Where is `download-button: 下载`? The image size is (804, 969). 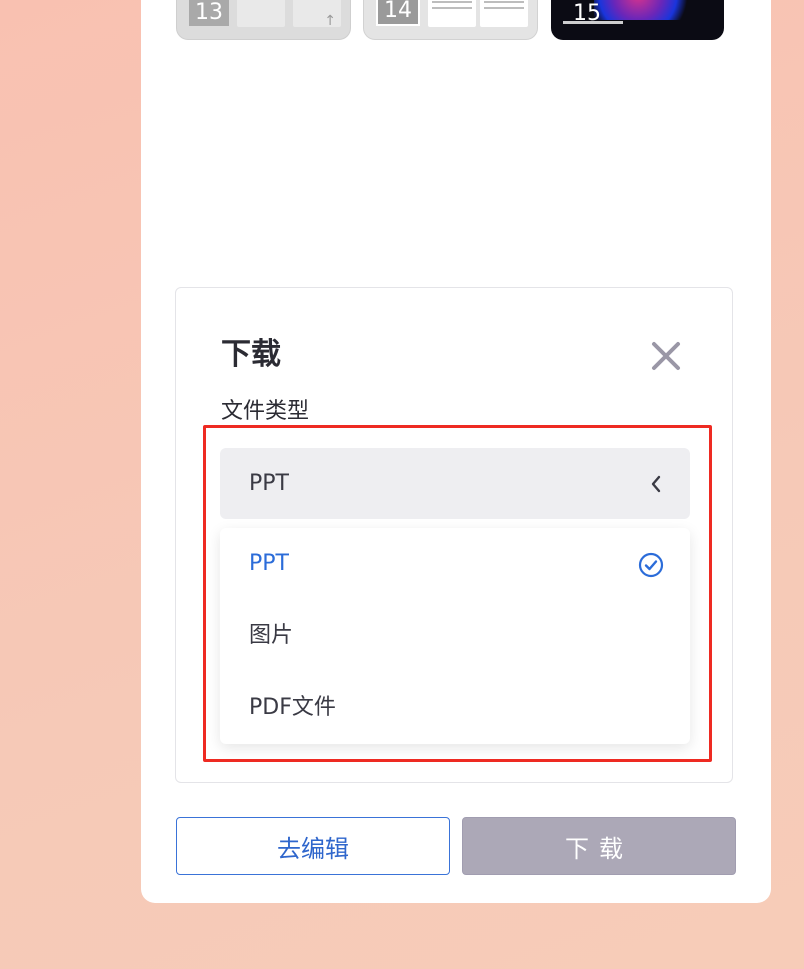
download-button: 下载 is located at coordinates (599, 846).